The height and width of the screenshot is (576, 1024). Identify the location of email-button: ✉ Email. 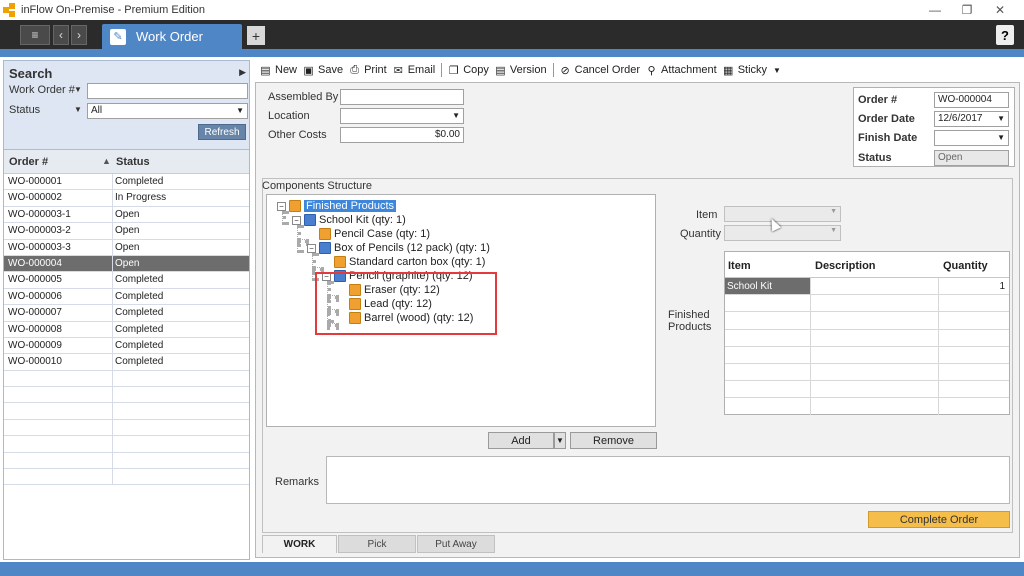
(414, 70).